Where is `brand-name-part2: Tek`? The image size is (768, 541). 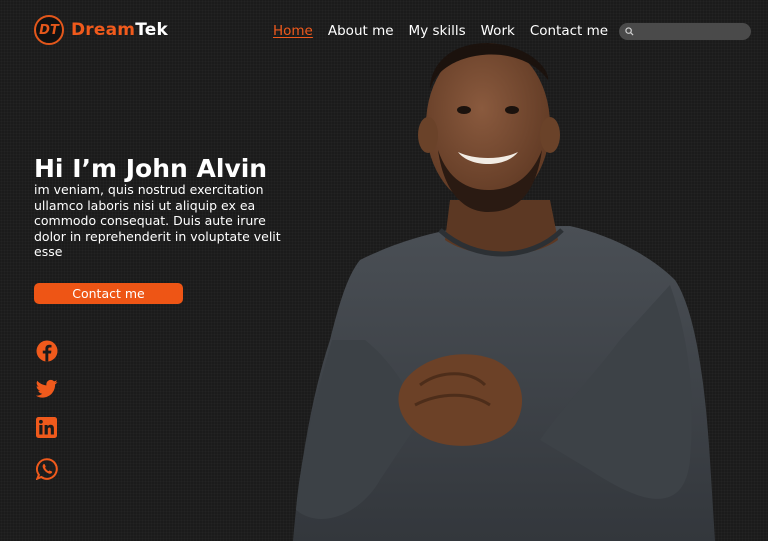 brand-name-part2: Tek is located at coordinates (151, 30).